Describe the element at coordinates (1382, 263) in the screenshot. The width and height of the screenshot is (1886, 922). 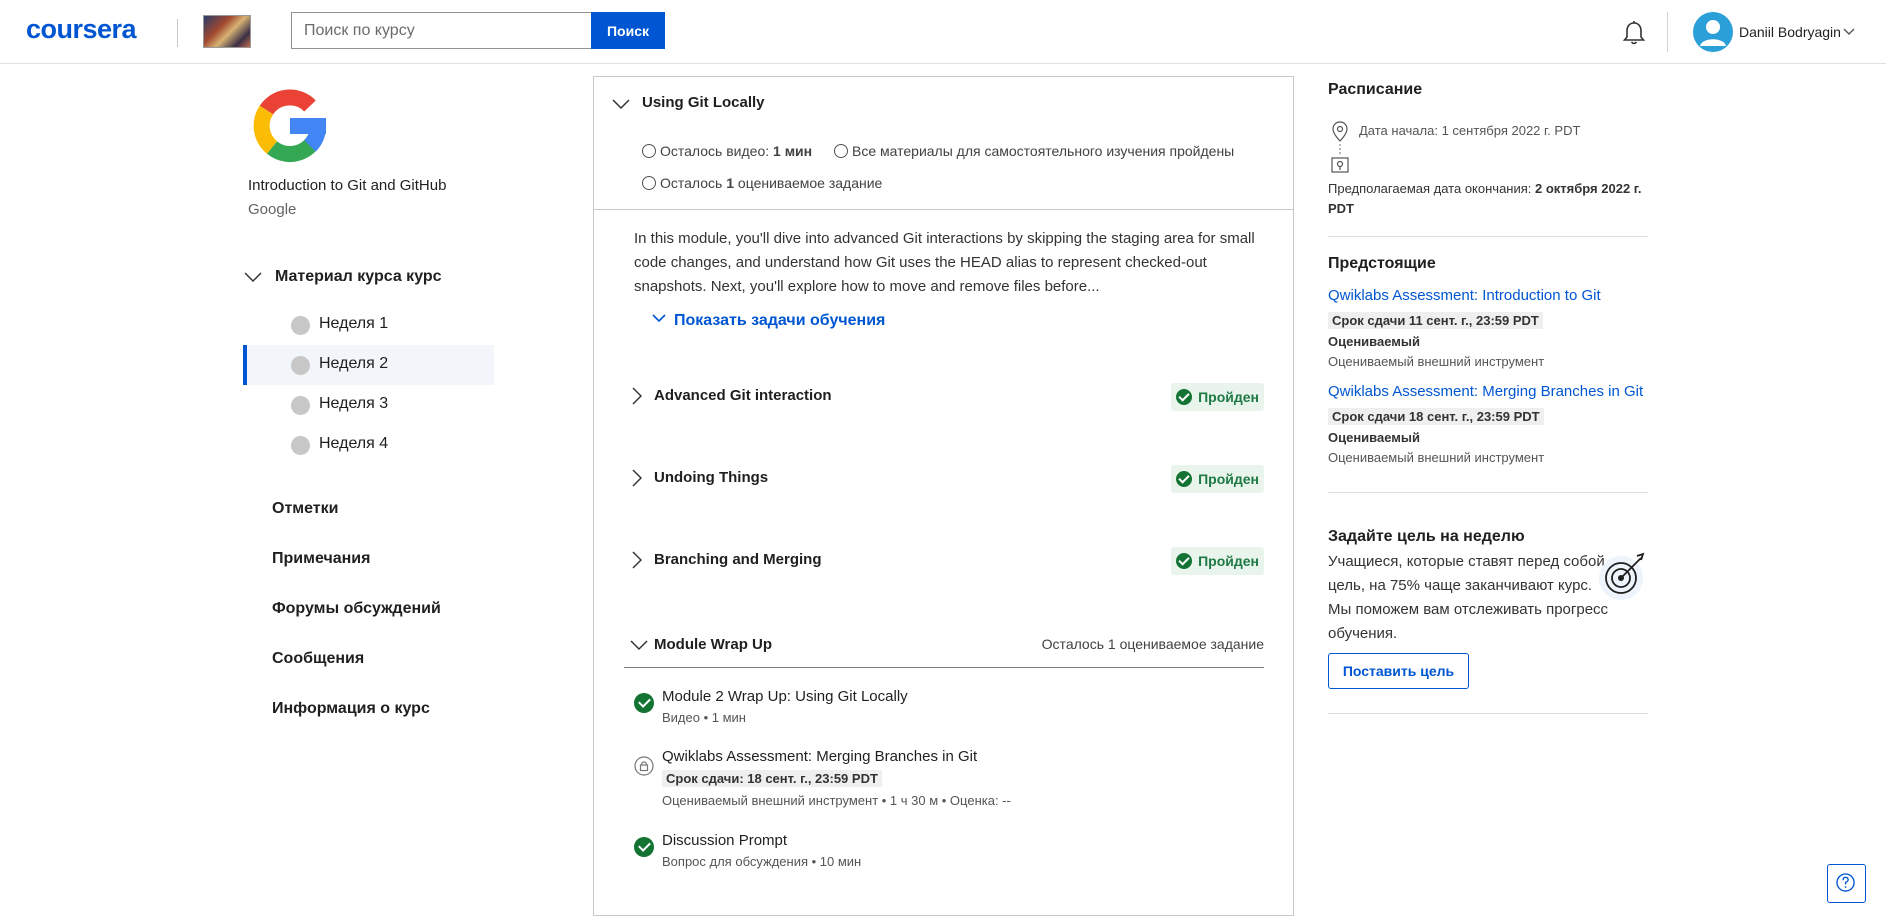
I see `upcoming-heading: Предстоящие` at that location.